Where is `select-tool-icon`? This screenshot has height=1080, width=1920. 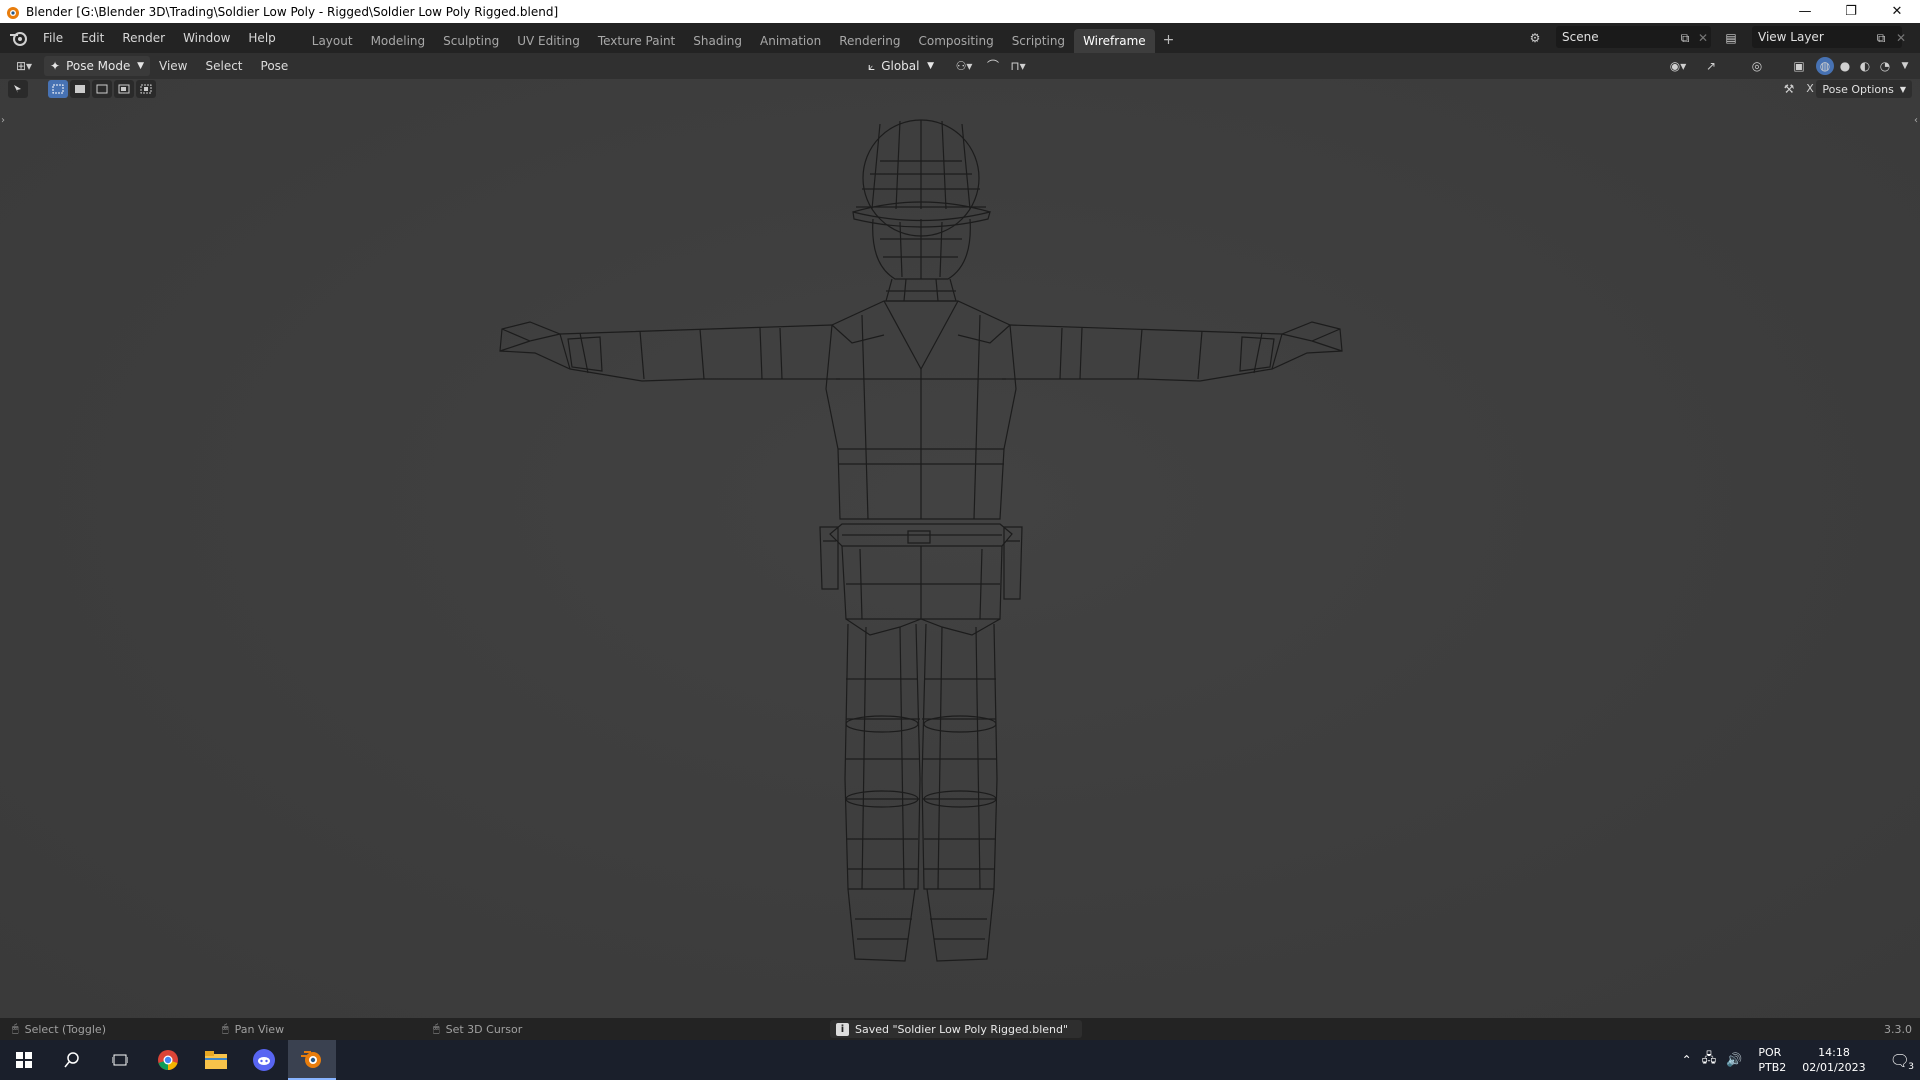
select-tool-icon is located at coordinates (18, 89).